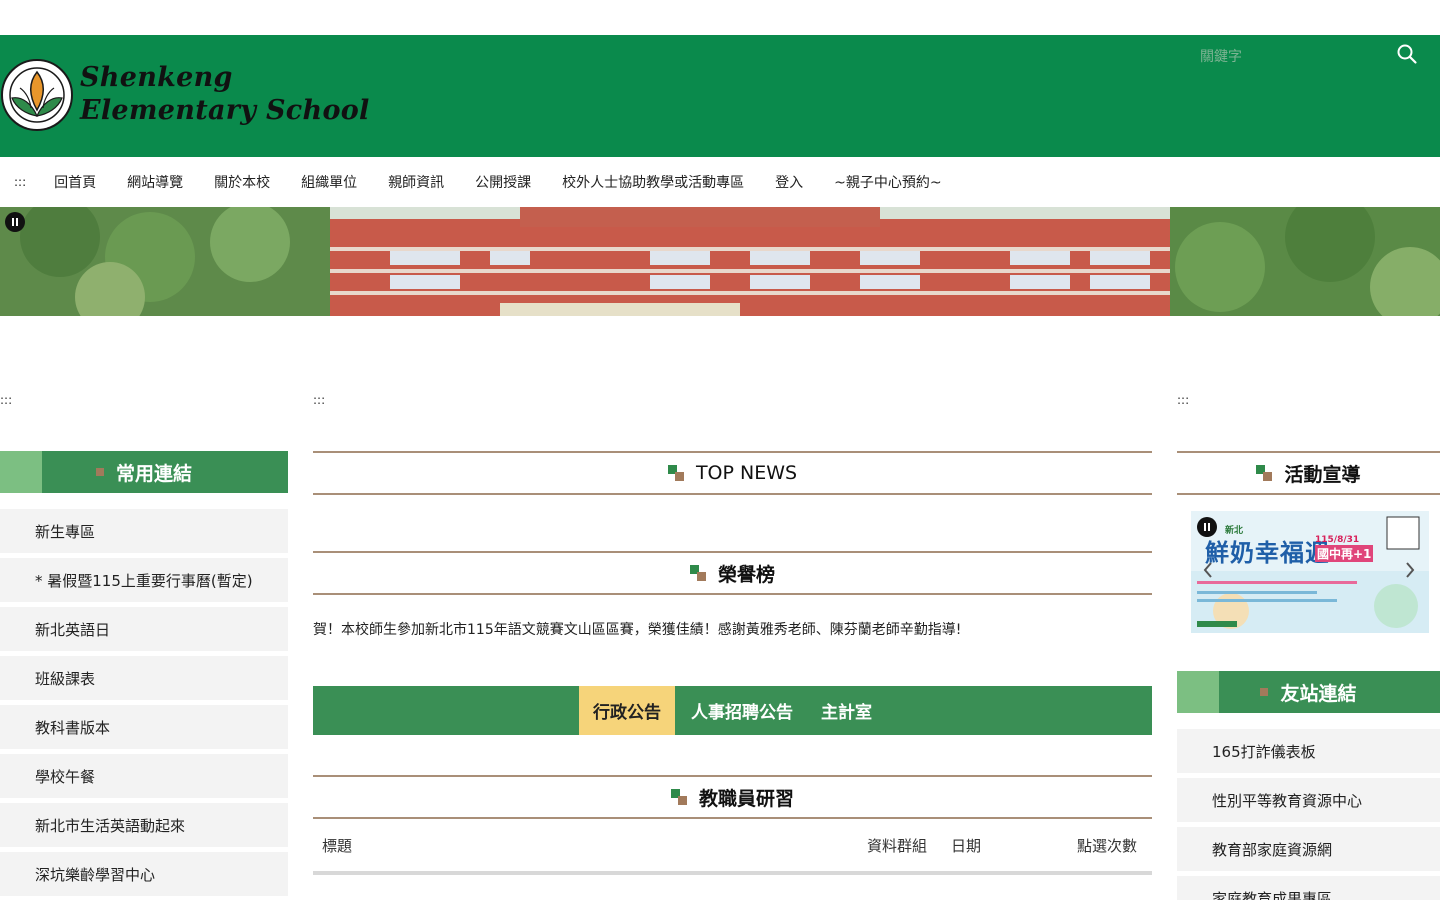 Image resolution: width=1440 pixels, height=900 pixels. I want to click on common-link-item: 學校午餐, so click(144, 776).